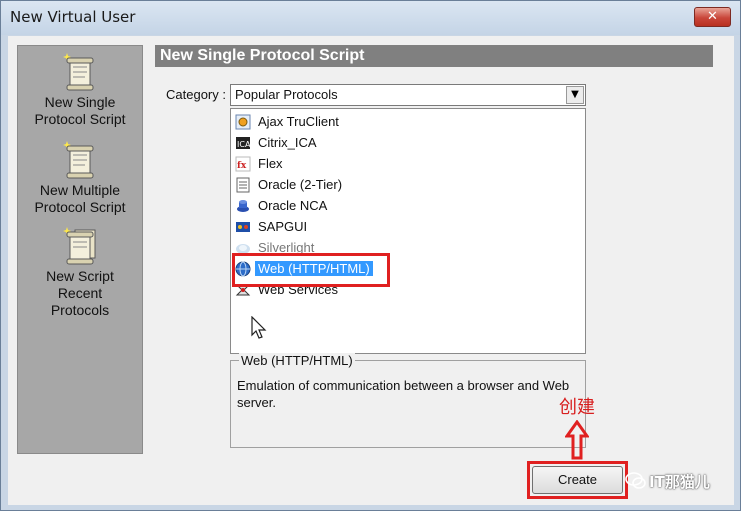 This screenshot has height=511, width=741. I want to click on oracle-nca-icon, so click(243, 206).